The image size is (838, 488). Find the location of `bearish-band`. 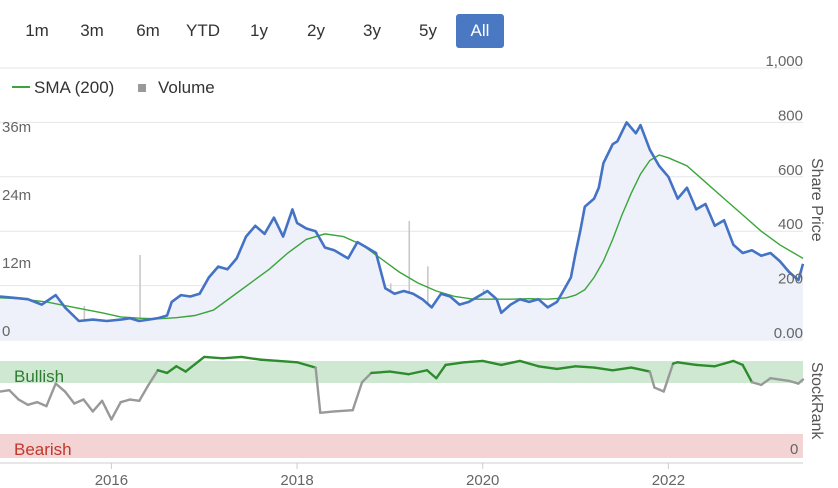

bearish-band is located at coordinates (401, 446).